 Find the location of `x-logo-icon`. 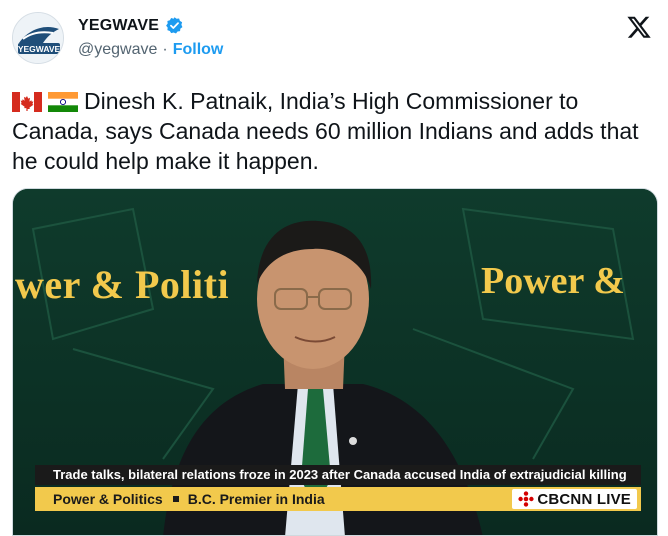

x-logo-icon is located at coordinates (639, 27).